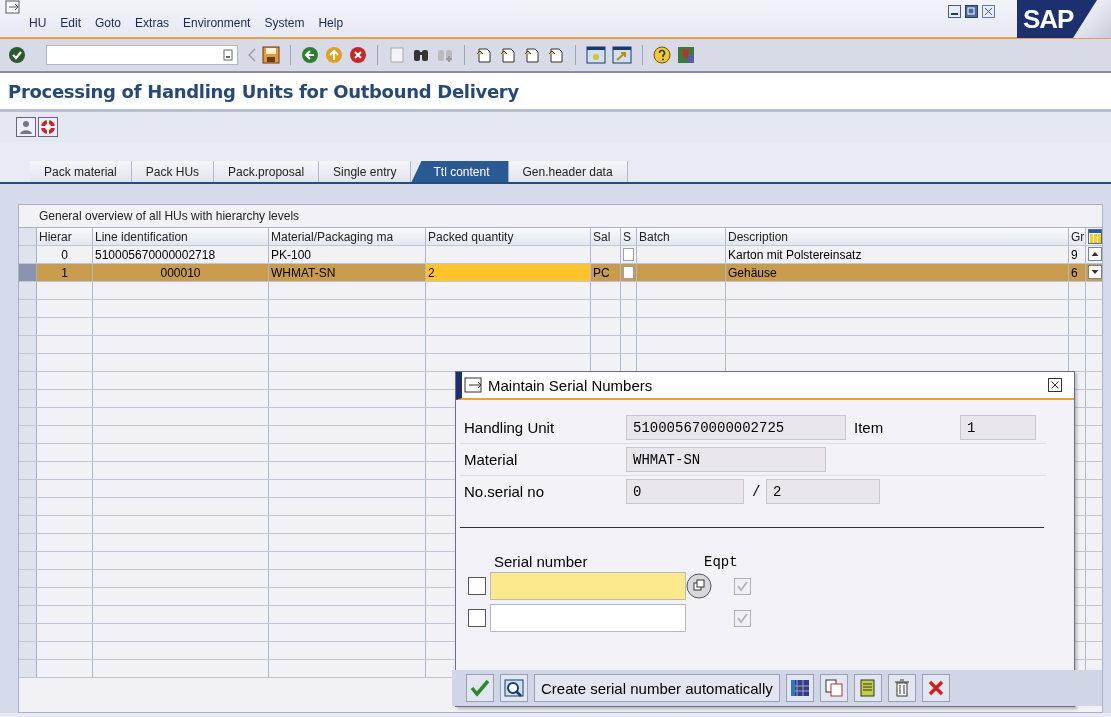 The width and height of the screenshot is (1111, 717). Describe the element at coordinates (155, 254) in the screenshot. I see `table-cell: 510005670000002718` at that location.